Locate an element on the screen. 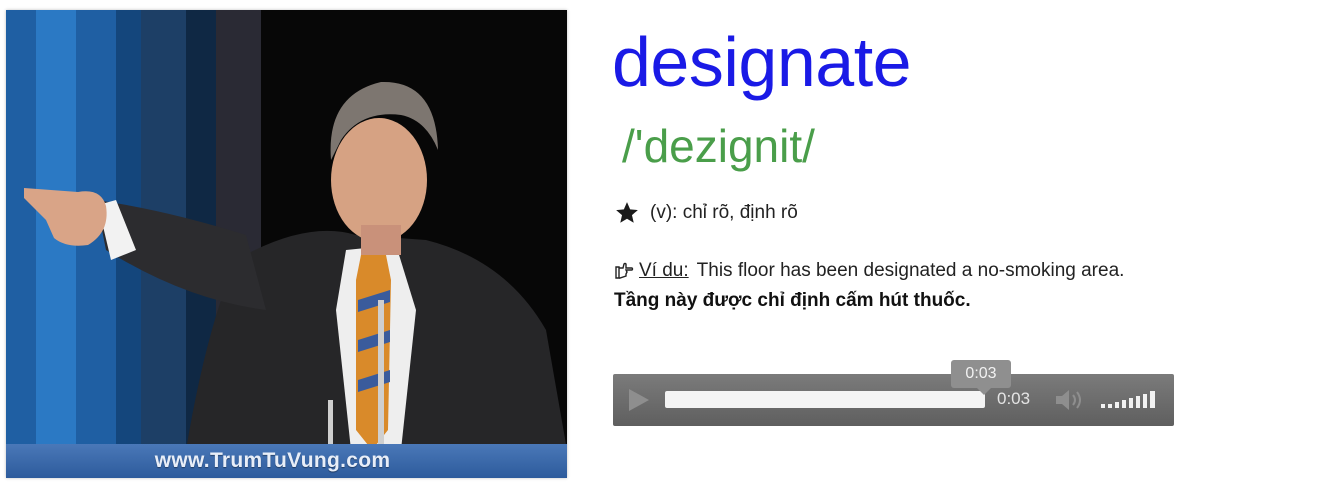 Image resolution: width=1319 pixels, height=503 pixels. phonetic-transcription: /'dezignit/ is located at coordinates (718, 146).